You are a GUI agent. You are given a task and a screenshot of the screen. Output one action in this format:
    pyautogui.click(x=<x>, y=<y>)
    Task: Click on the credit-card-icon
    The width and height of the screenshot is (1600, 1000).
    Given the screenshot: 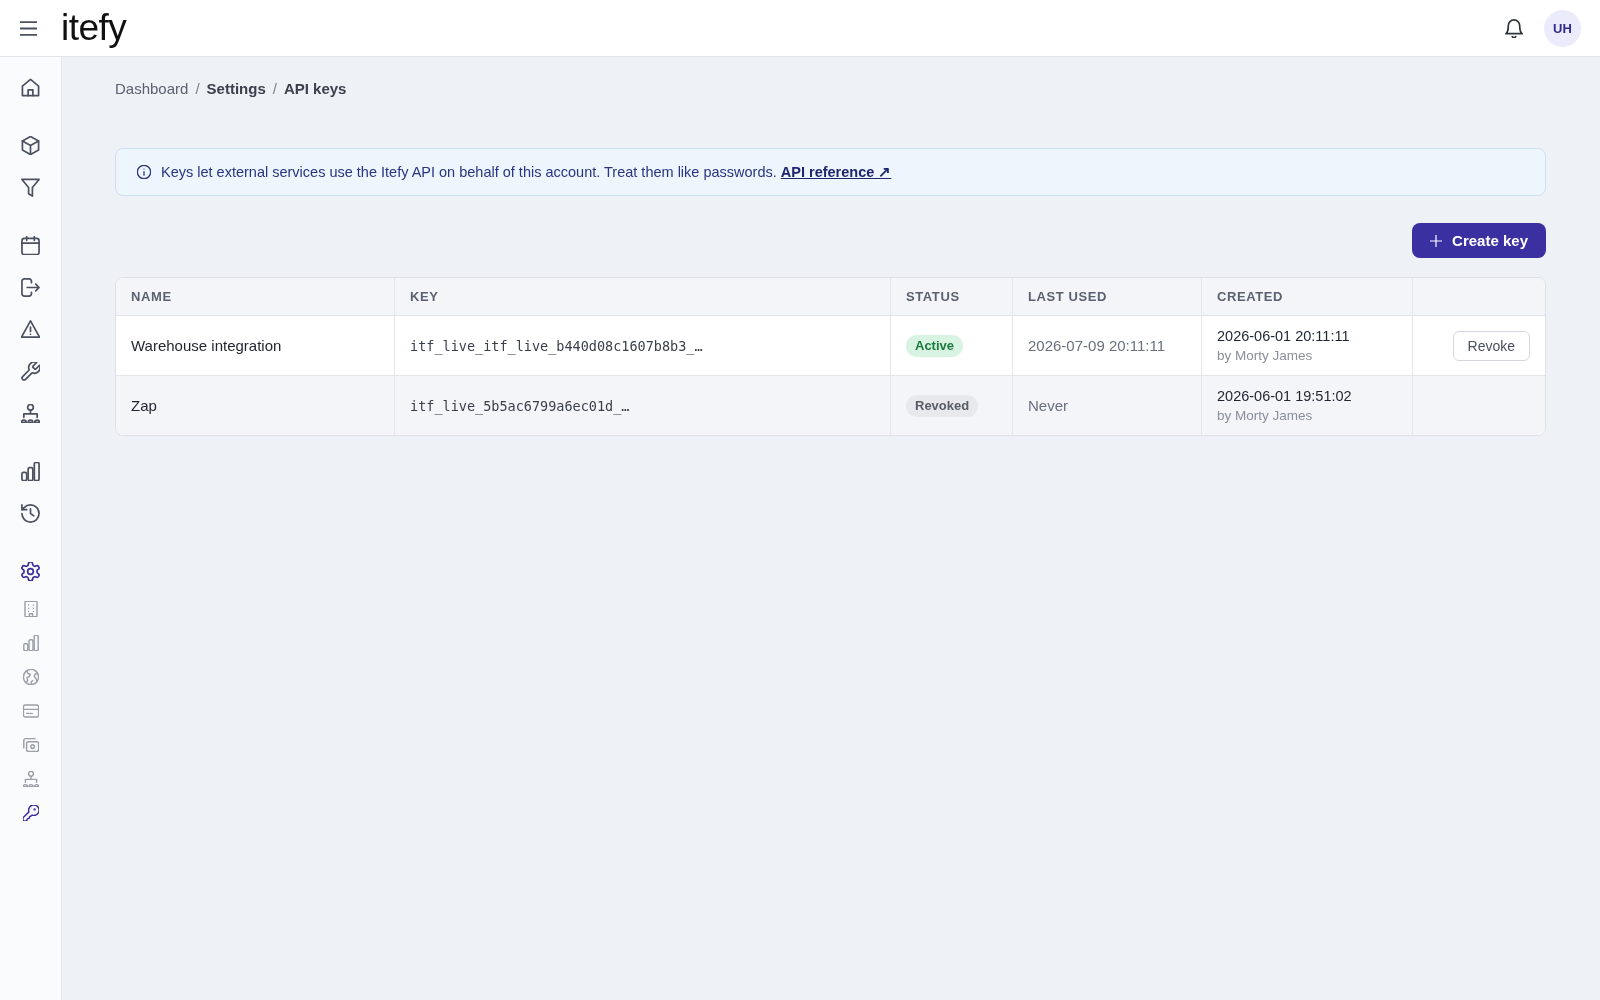 What is the action you would take?
    pyautogui.click(x=30, y=711)
    